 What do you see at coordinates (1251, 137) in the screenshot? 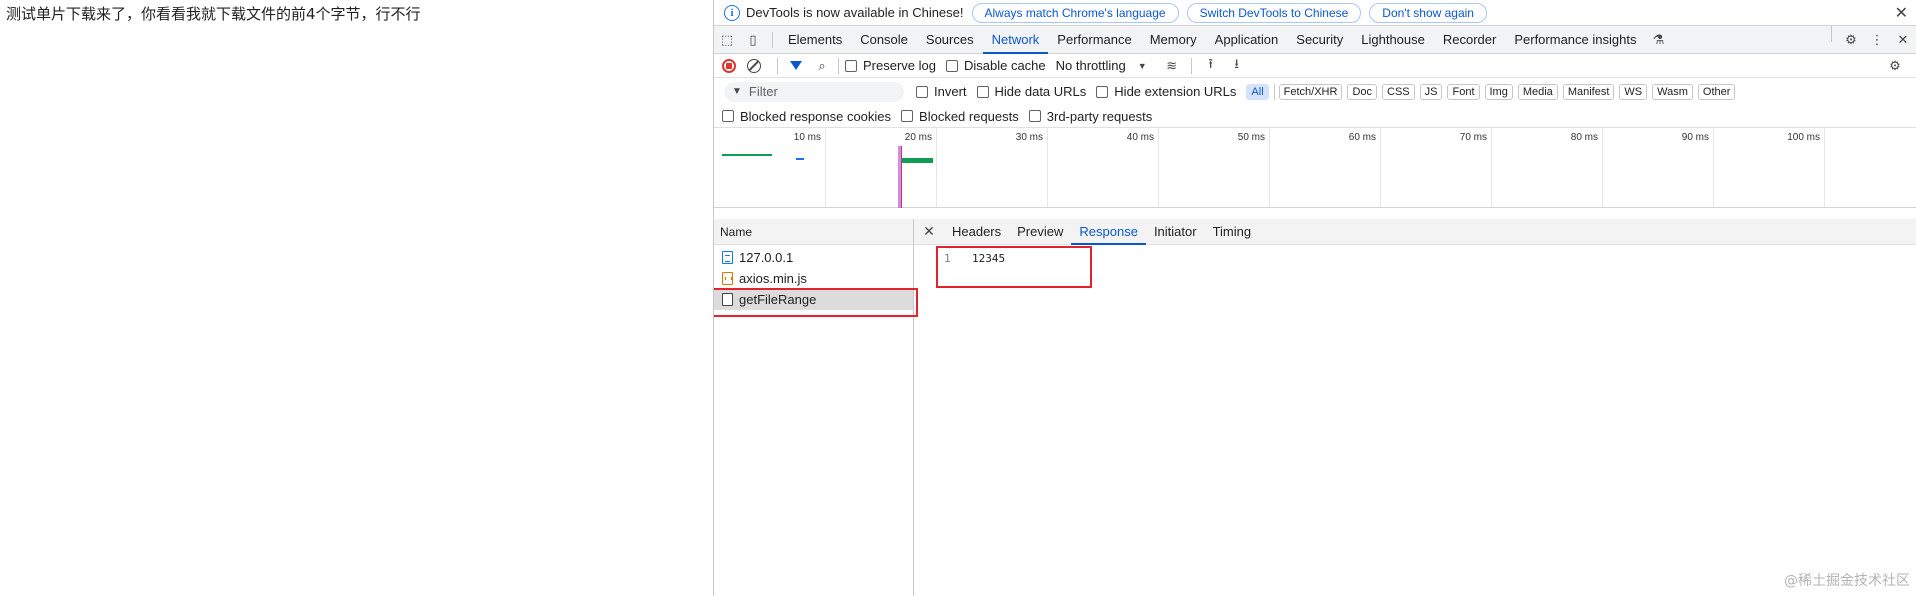
I see `timeline-tick-label: 50 ms` at bounding box center [1251, 137].